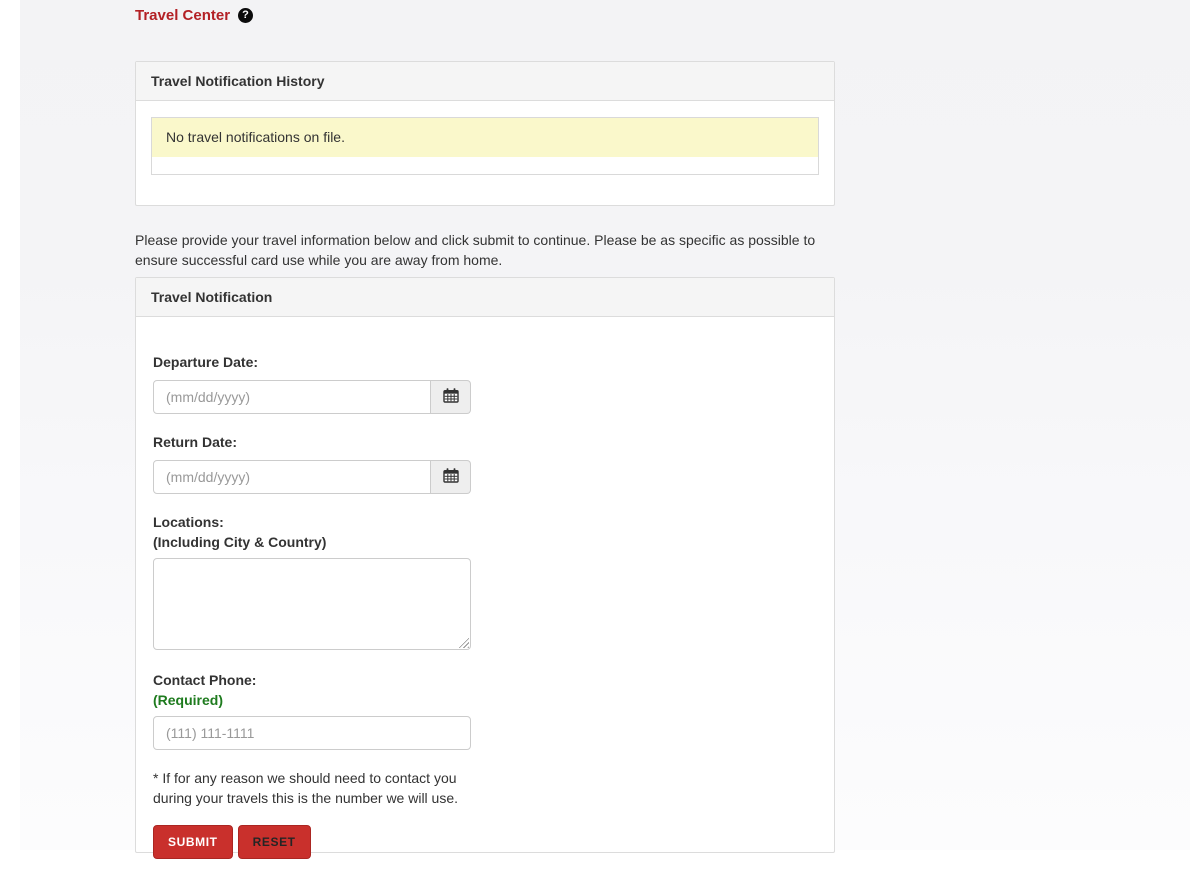  I want to click on history-panel-body: No travel notifications on file., so click(485, 153).